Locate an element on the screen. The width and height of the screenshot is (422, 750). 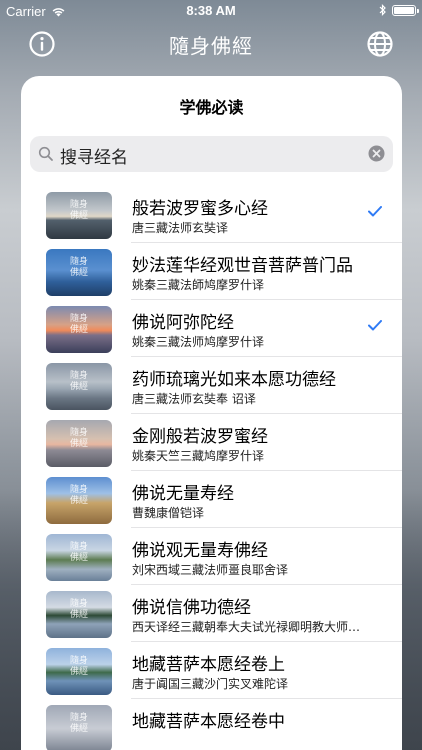
sutra-title: 妙法莲华经观世音菩萨普门品 is located at coordinates (242, 266).